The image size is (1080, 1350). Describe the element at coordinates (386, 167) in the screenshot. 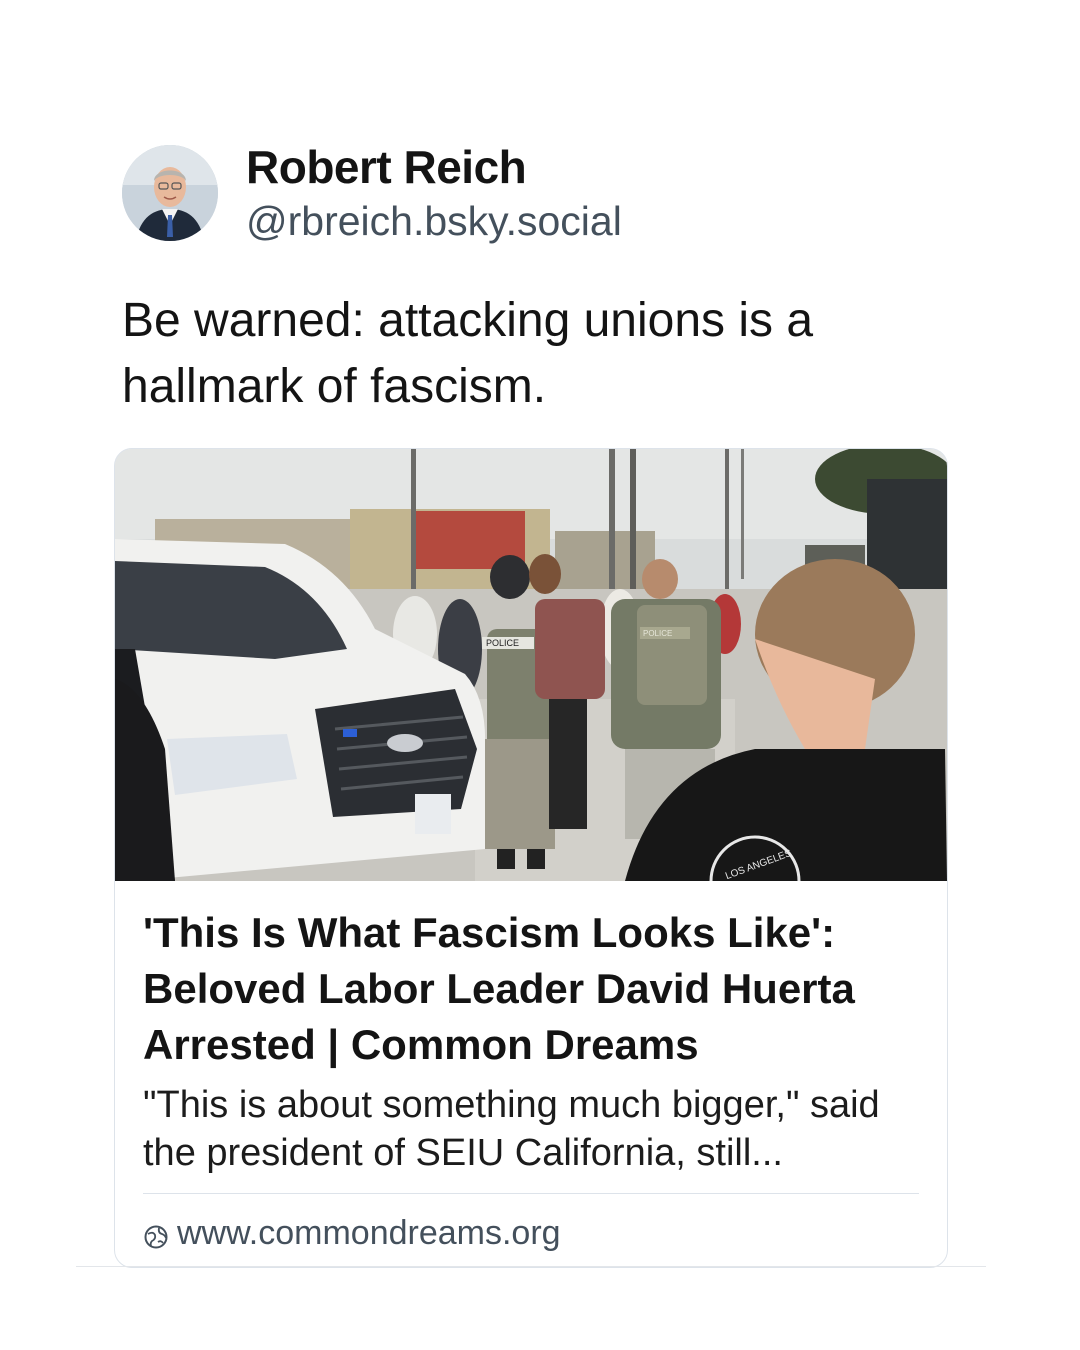

I see `author-display-name: Robert Reich` at that location.